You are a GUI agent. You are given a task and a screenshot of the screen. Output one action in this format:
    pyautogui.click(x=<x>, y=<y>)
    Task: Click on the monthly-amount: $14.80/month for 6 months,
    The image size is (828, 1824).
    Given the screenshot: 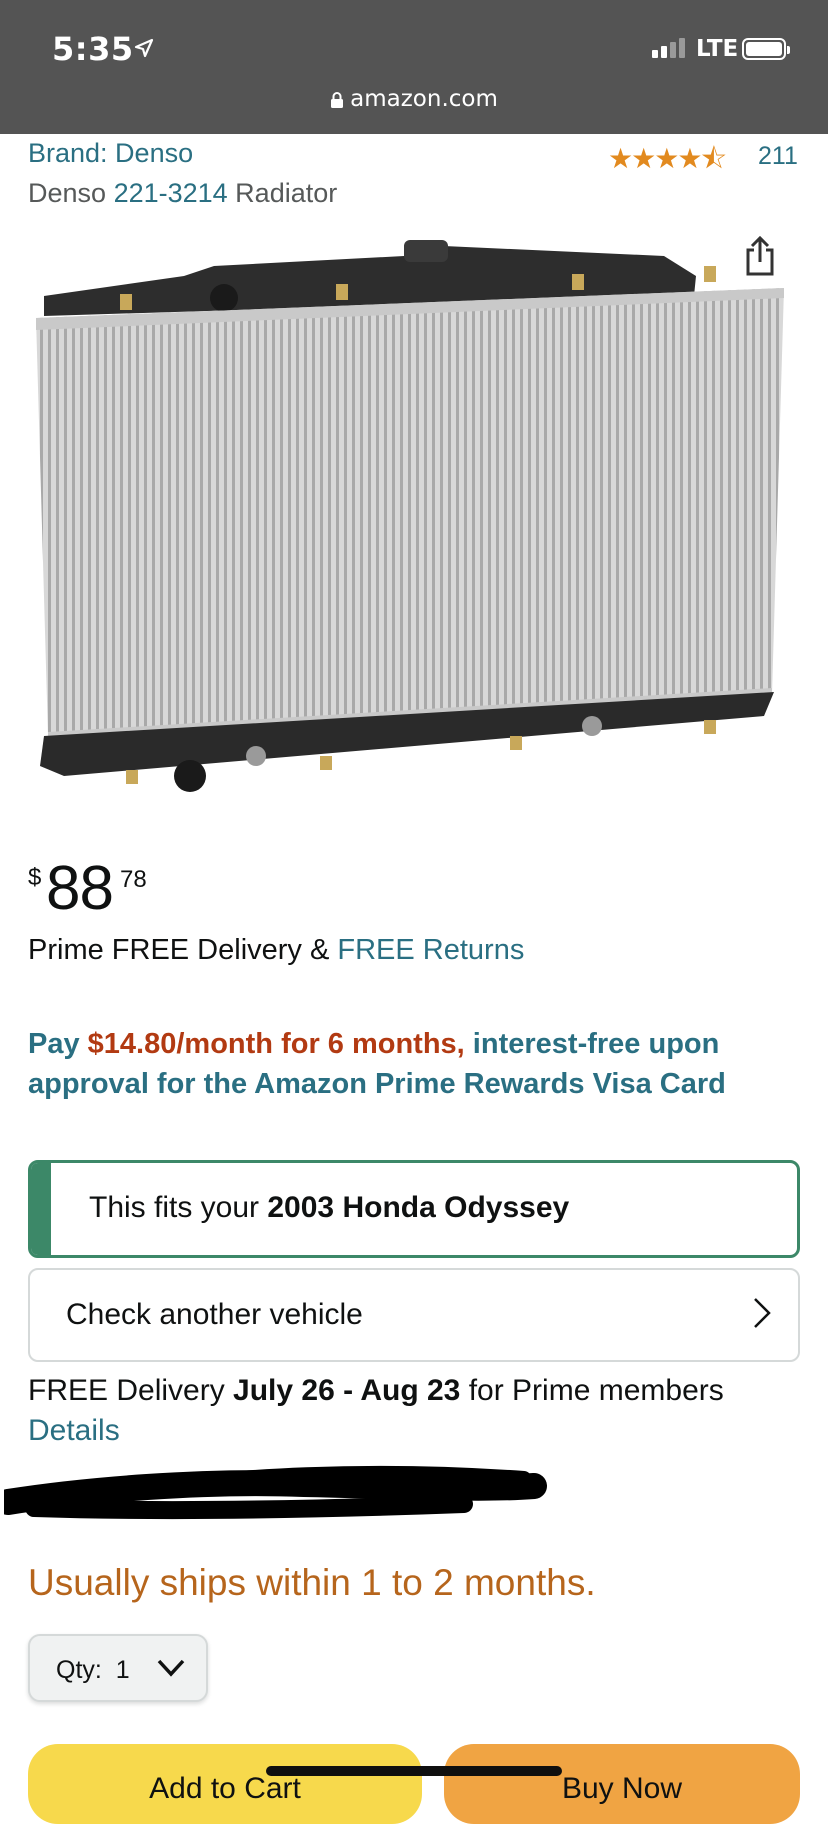 What is the action you would take?
    pyautogui.click(x=276, y=1044)
    